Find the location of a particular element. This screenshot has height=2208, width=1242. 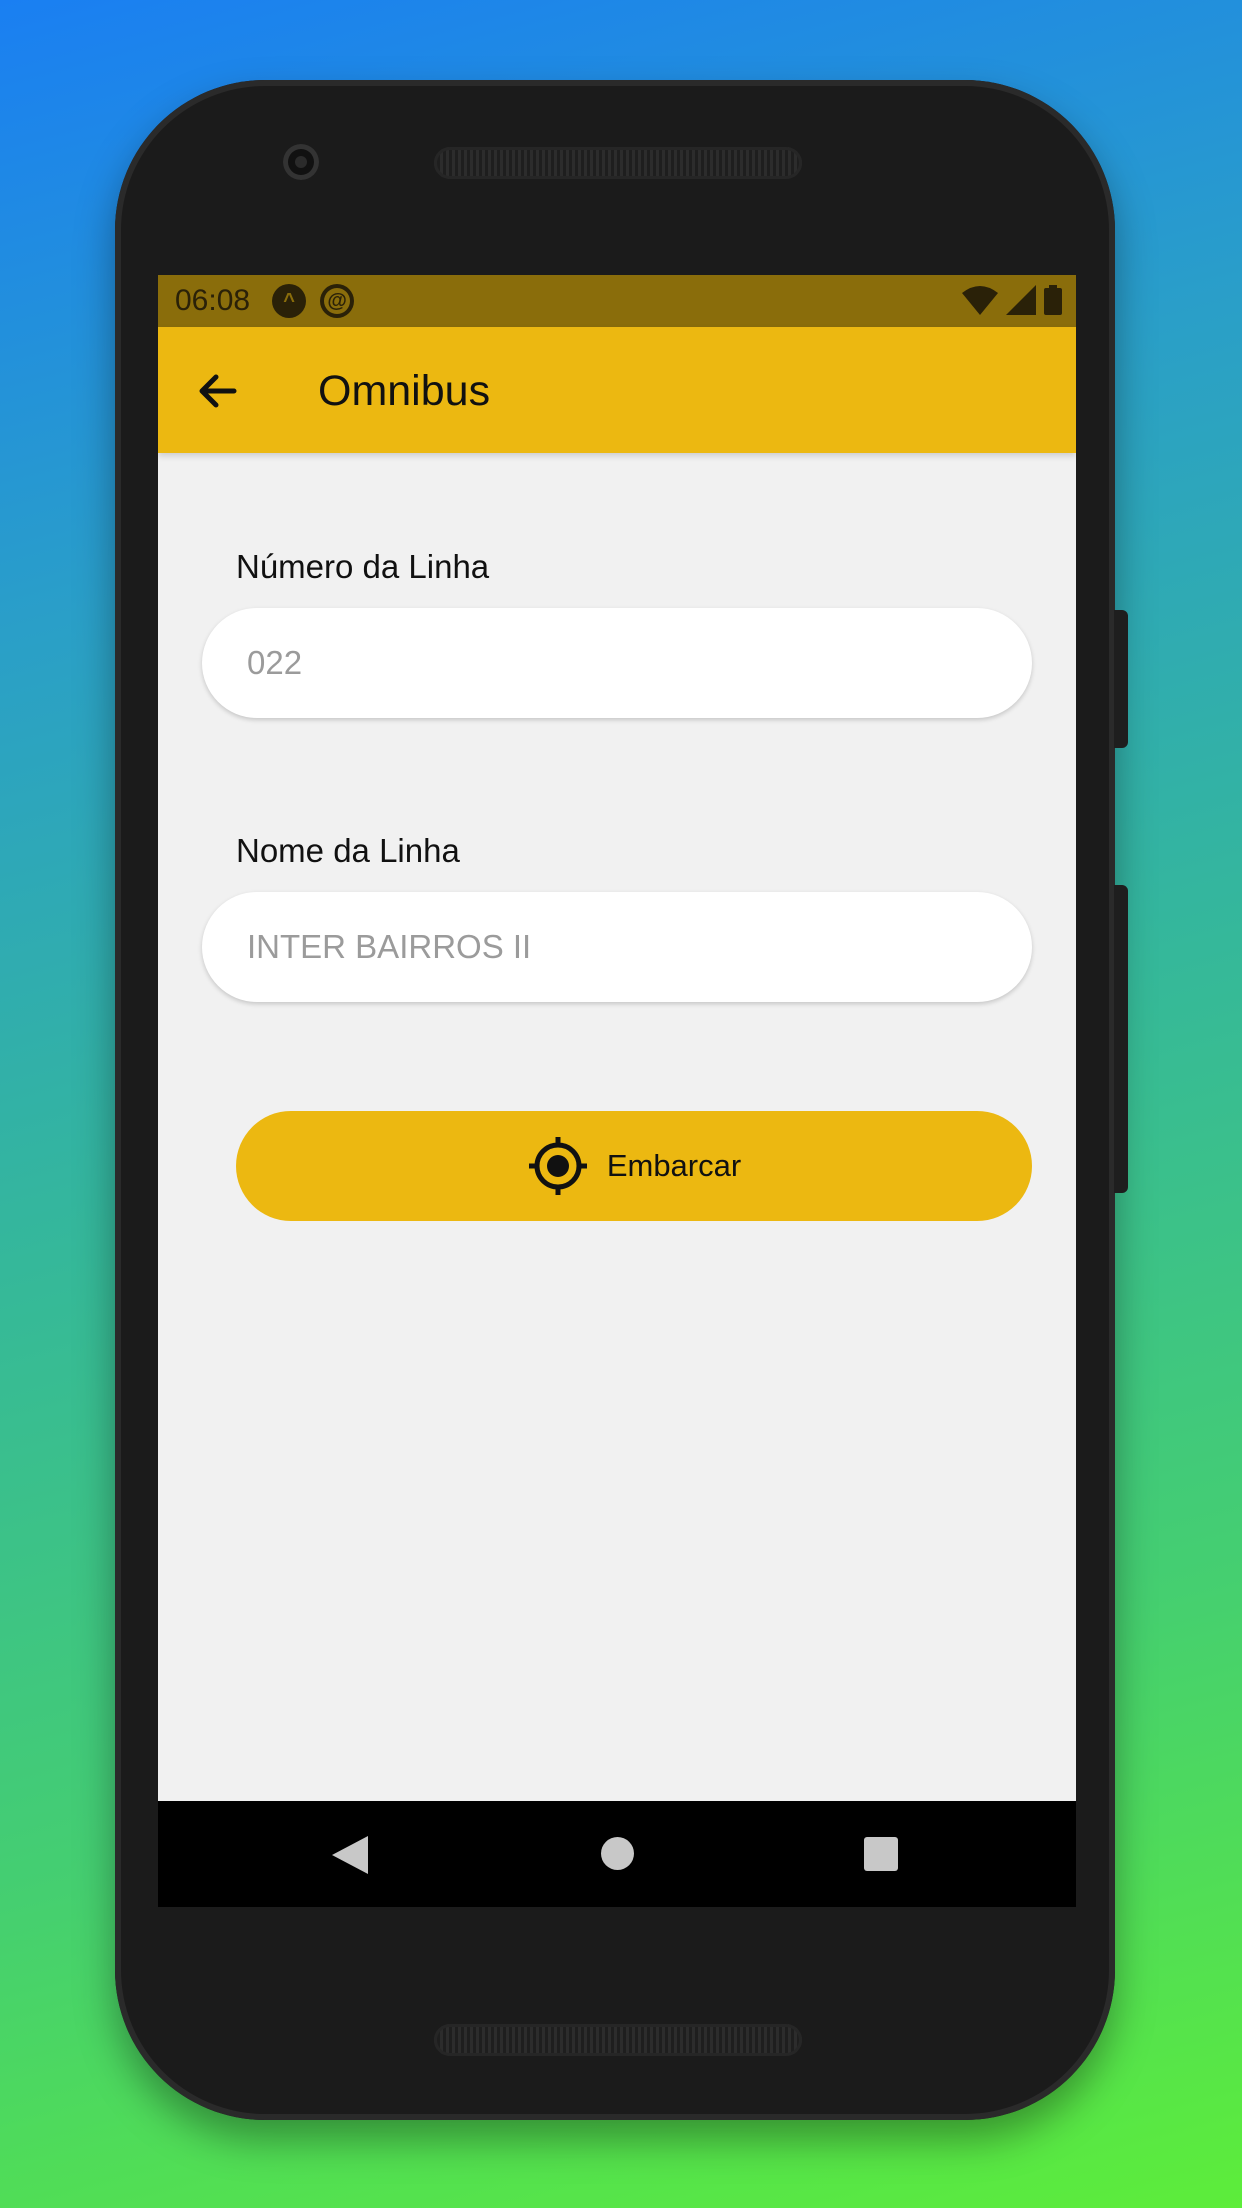

line-number-input is located at coordinates (617, 663).